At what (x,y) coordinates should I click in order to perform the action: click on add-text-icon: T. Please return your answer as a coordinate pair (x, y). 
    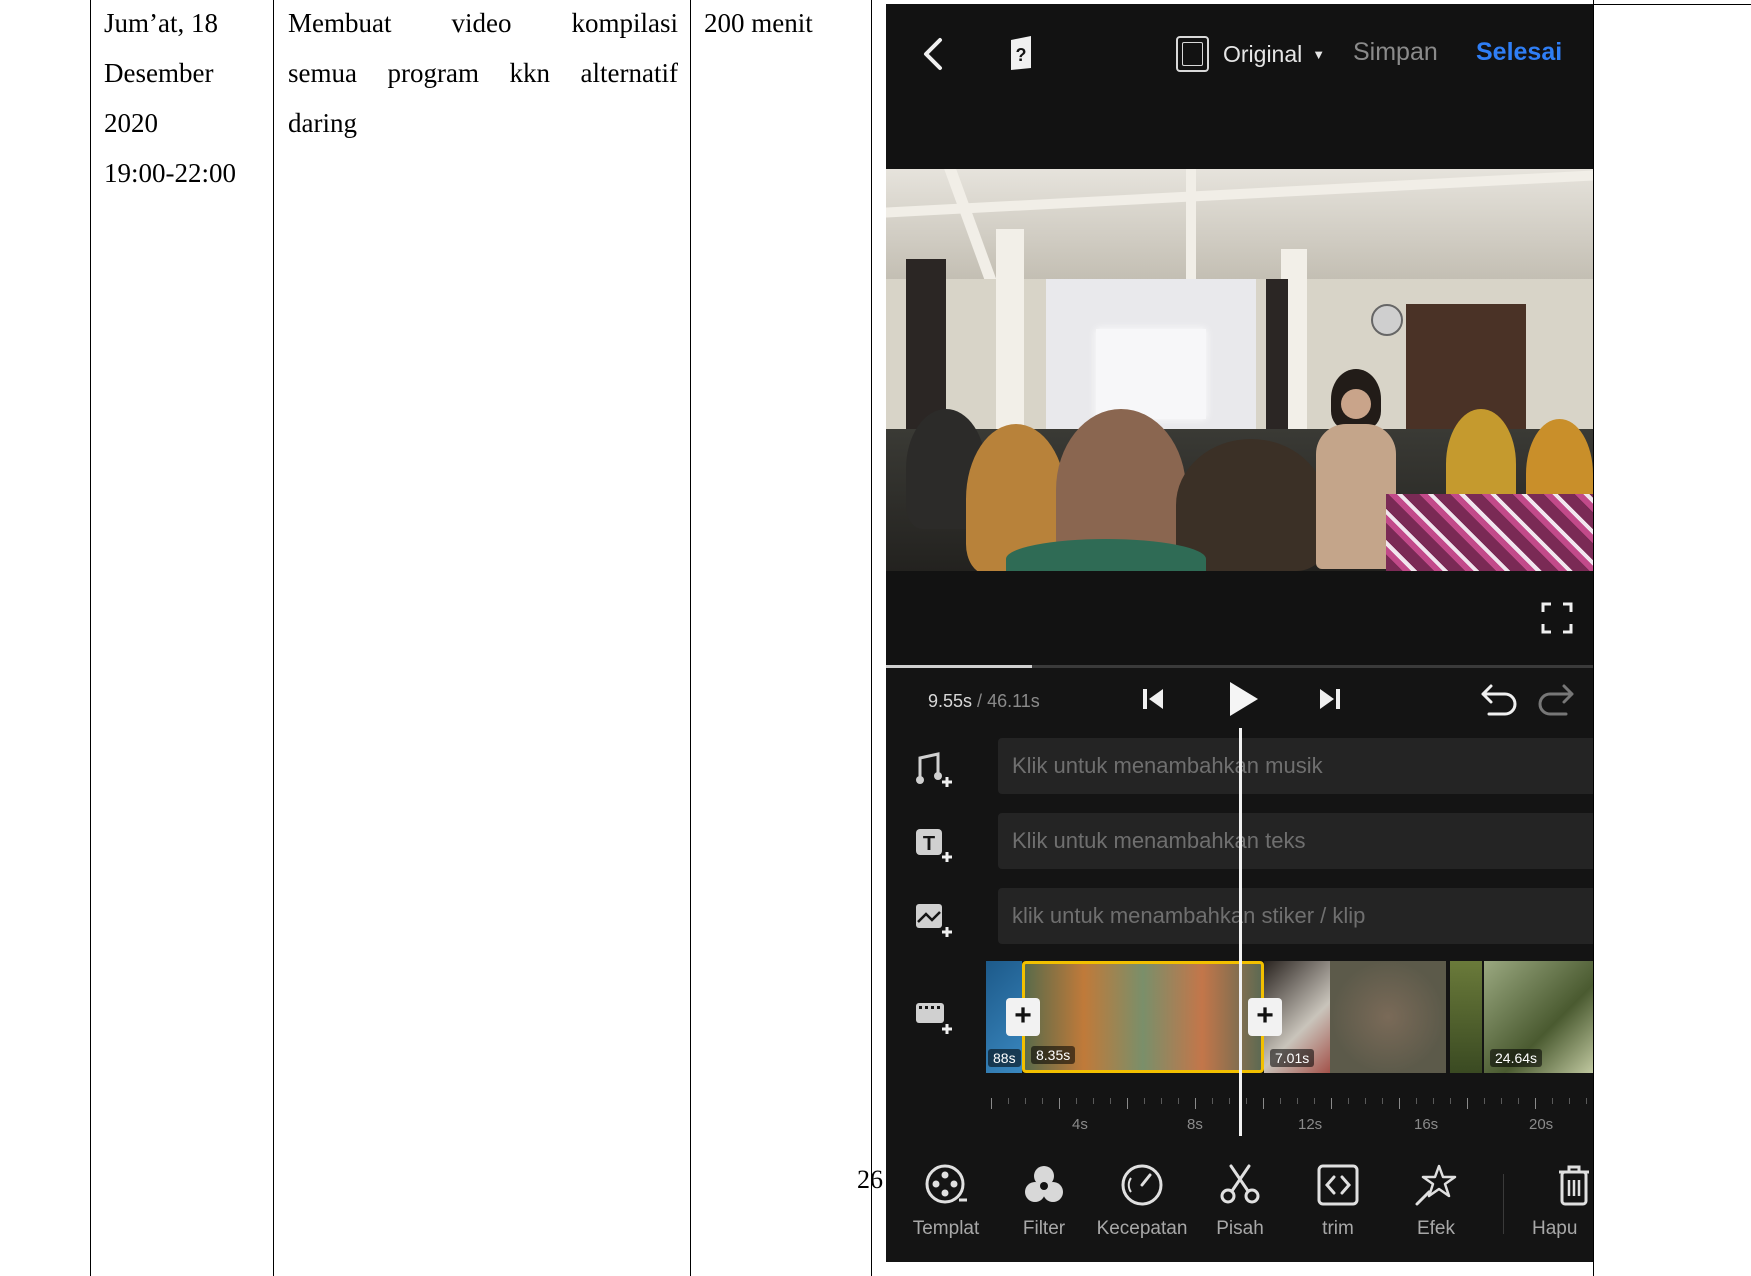
    Looking at the image, I should click on (934, 845).